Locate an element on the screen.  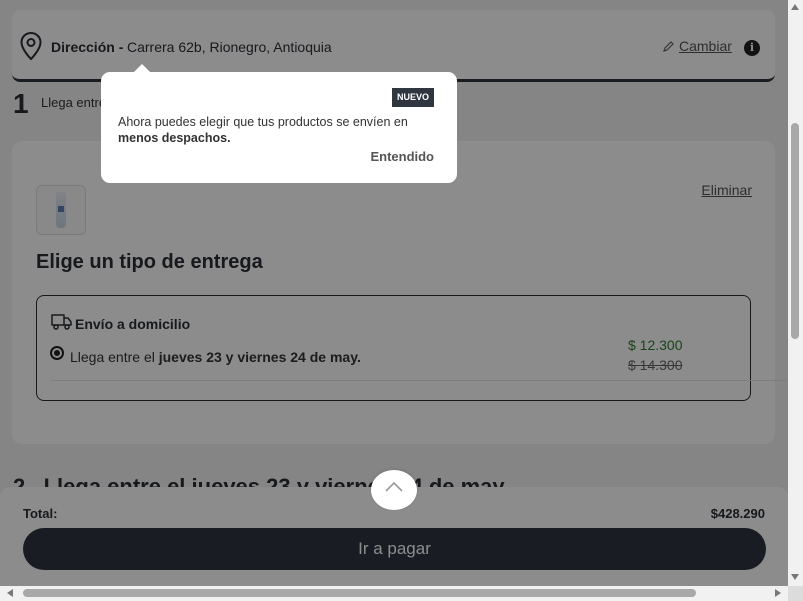
vertical-scroll-thumb is located at coordinates (795, 231).